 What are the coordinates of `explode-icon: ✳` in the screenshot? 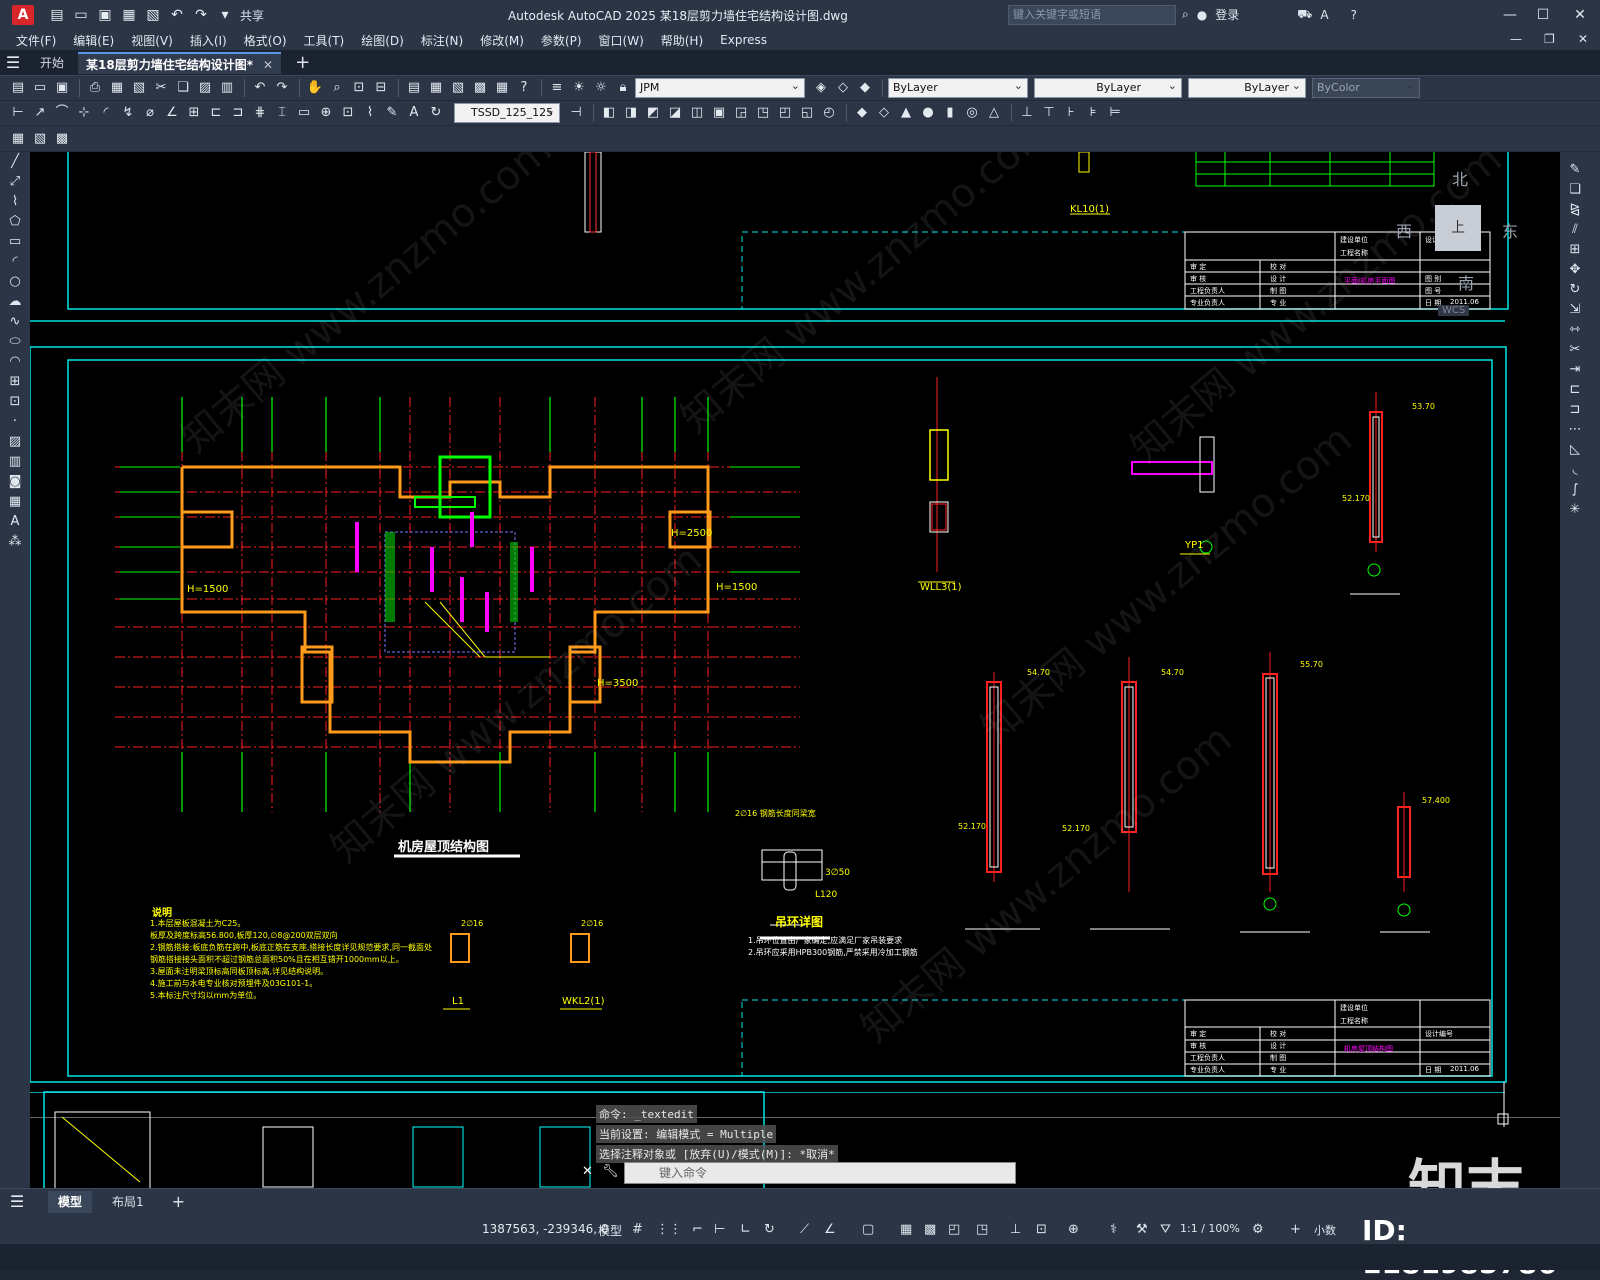 It's located at (1575, 510).